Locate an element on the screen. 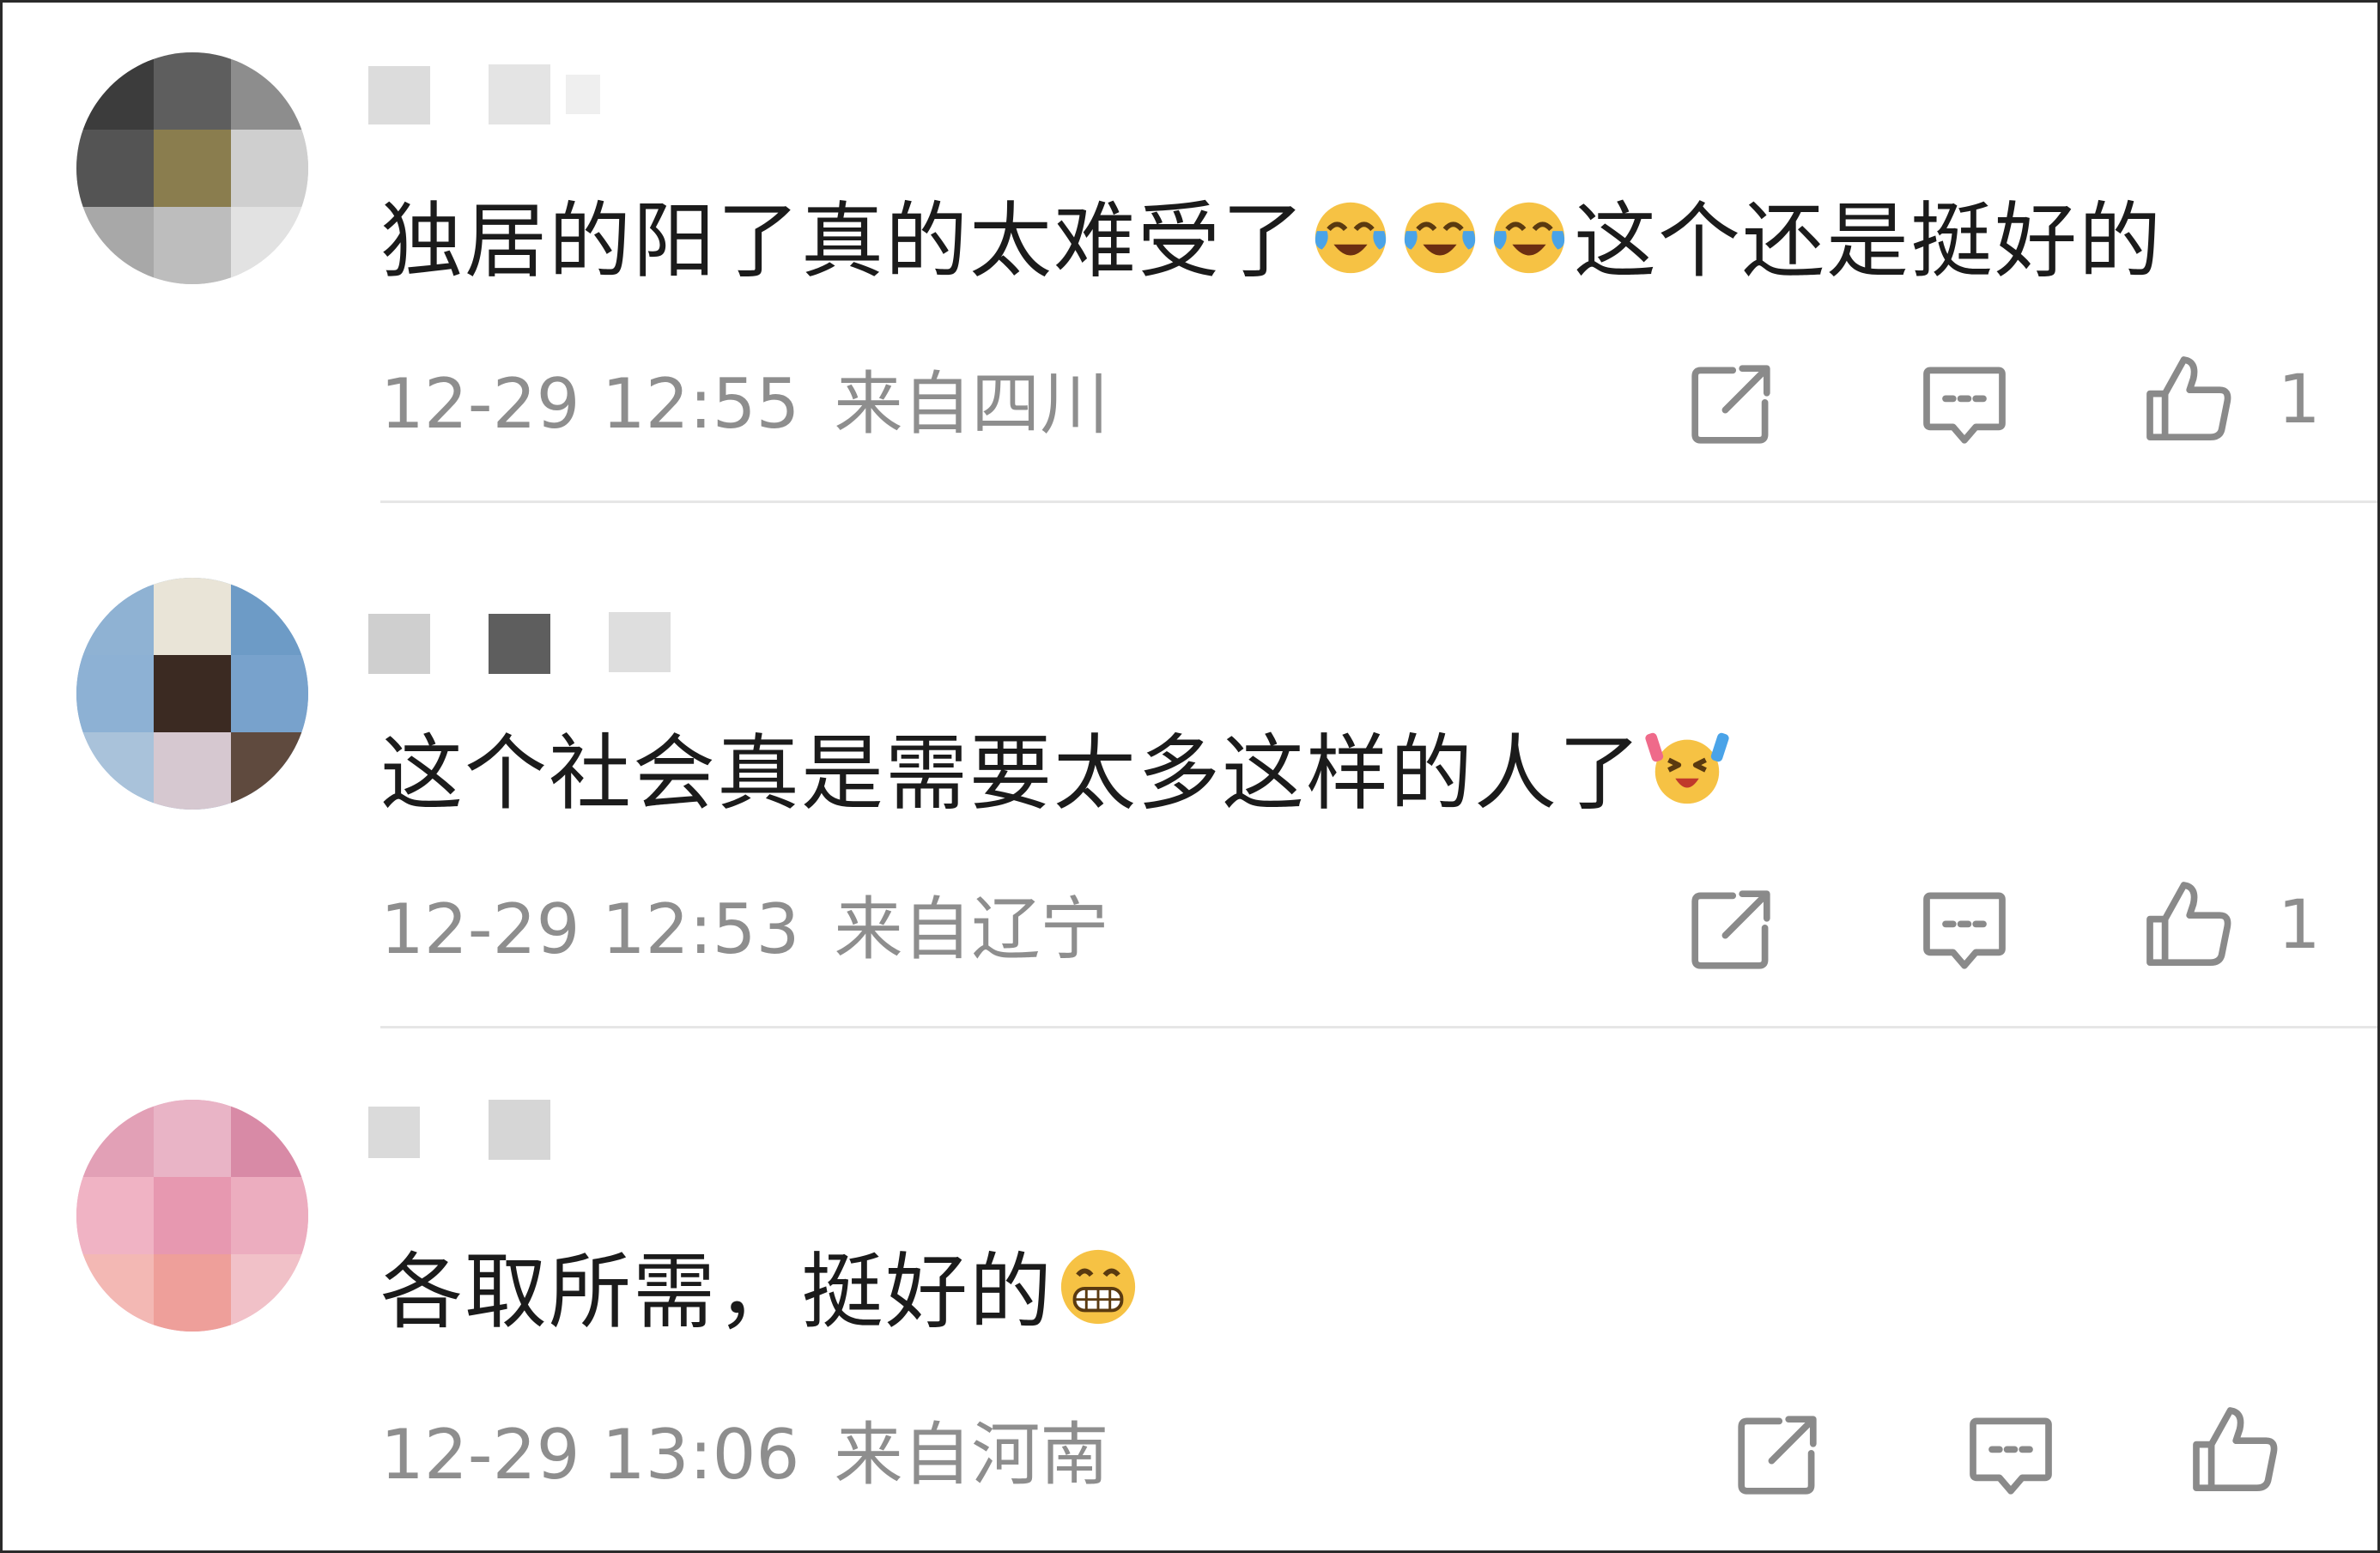  comment-date: 12-29 12:53 is located at coordinates (590, 929).